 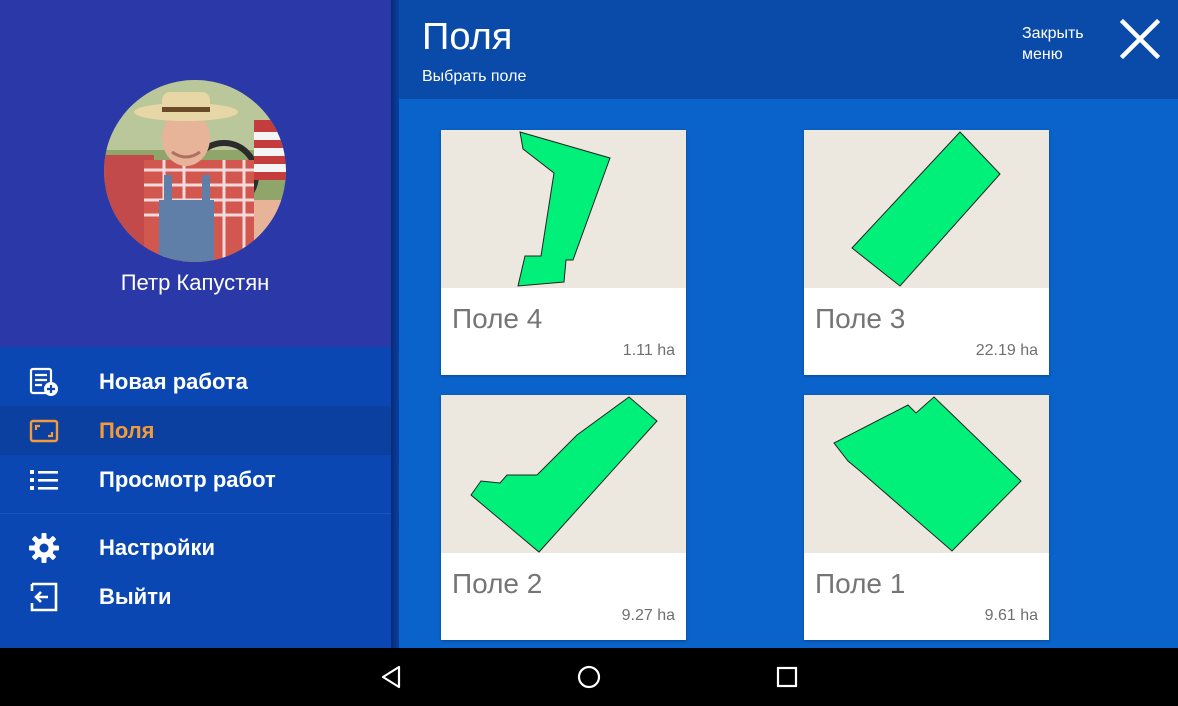 I want to click on menu-item-view-jobs: Просмотр работ, so click(x=196, y=479).